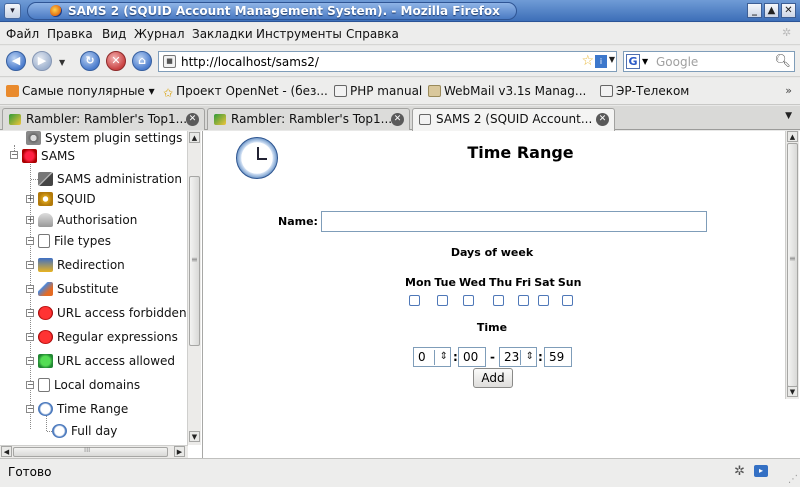 The image size is (800, 487). What do you see at coordinates (514, 221) in the screenshot?
I see `name-input` at bounding box center [514, 221].